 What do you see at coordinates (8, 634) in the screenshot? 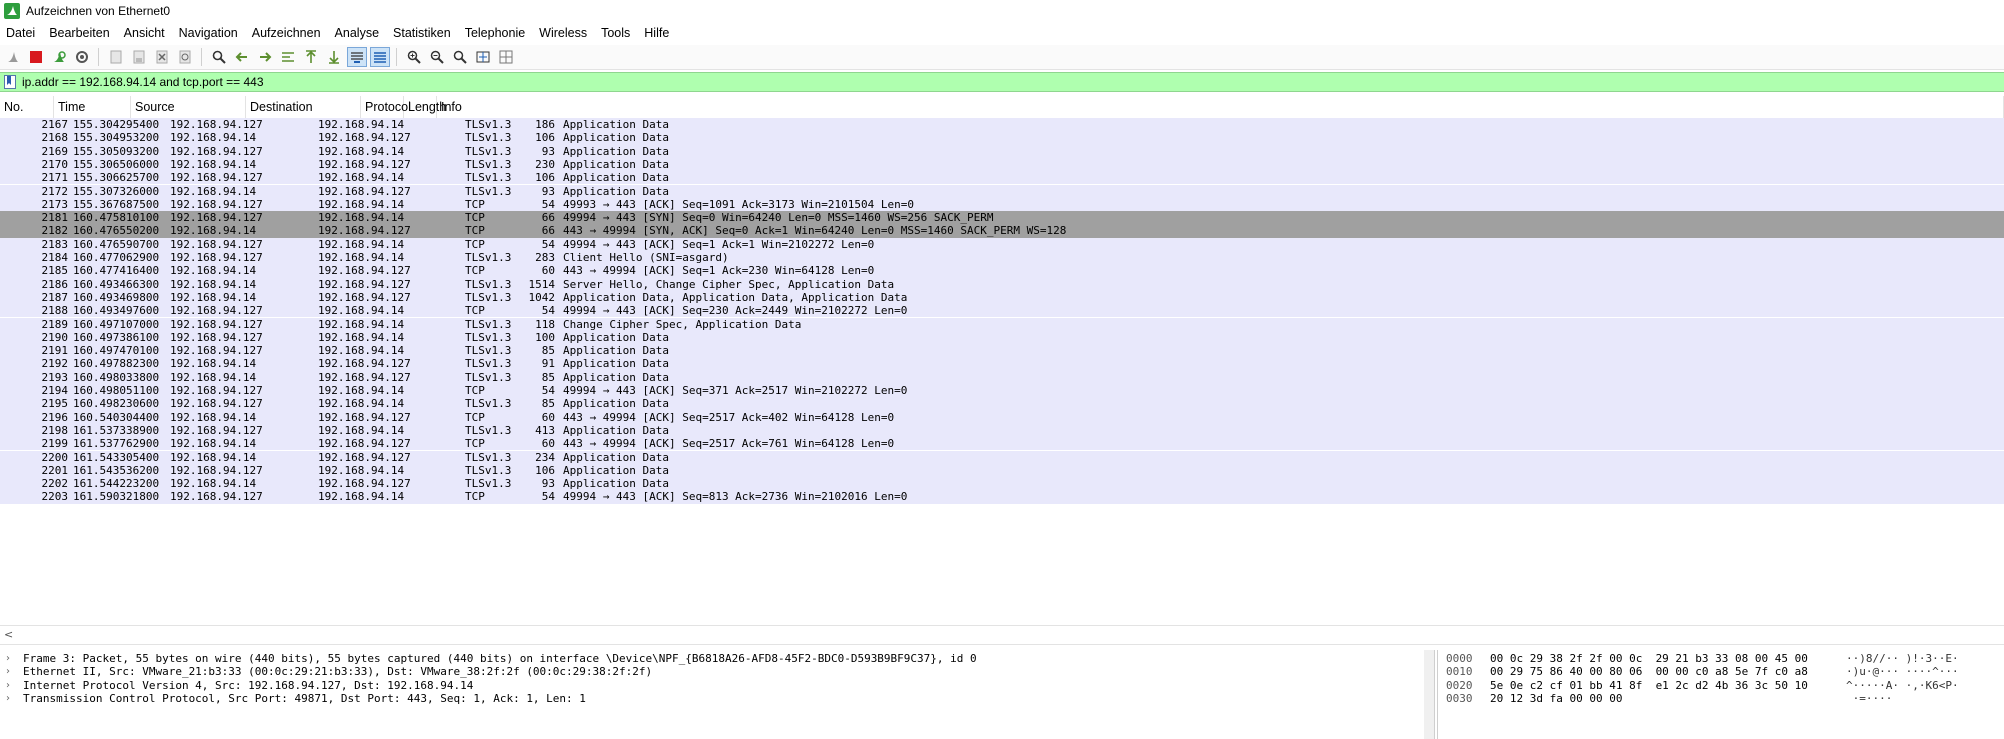
I see `scroll-left-icon: <` at bounding box center [8, 634].